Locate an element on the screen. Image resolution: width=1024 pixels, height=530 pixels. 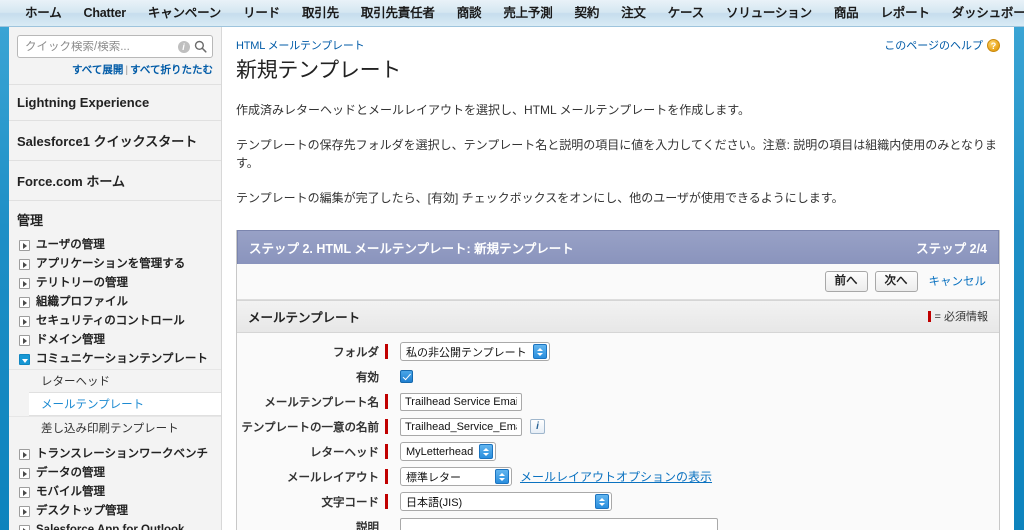
folder-select: 私の非公開テンプレート is located at coordinates (475, 352).